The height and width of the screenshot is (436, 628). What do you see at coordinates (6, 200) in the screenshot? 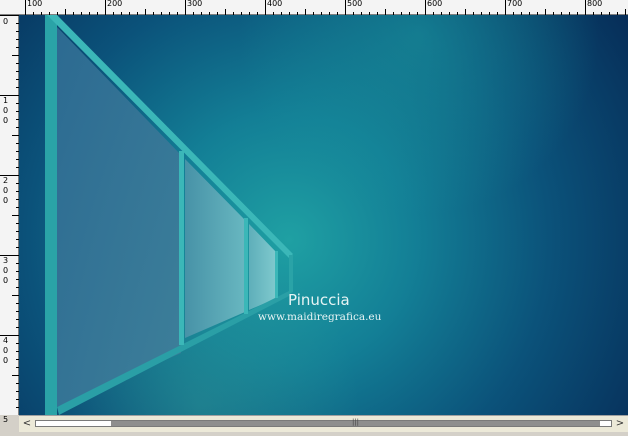
I see `ruler-label-v200-d3: 0` at bounding box center [6, 200].